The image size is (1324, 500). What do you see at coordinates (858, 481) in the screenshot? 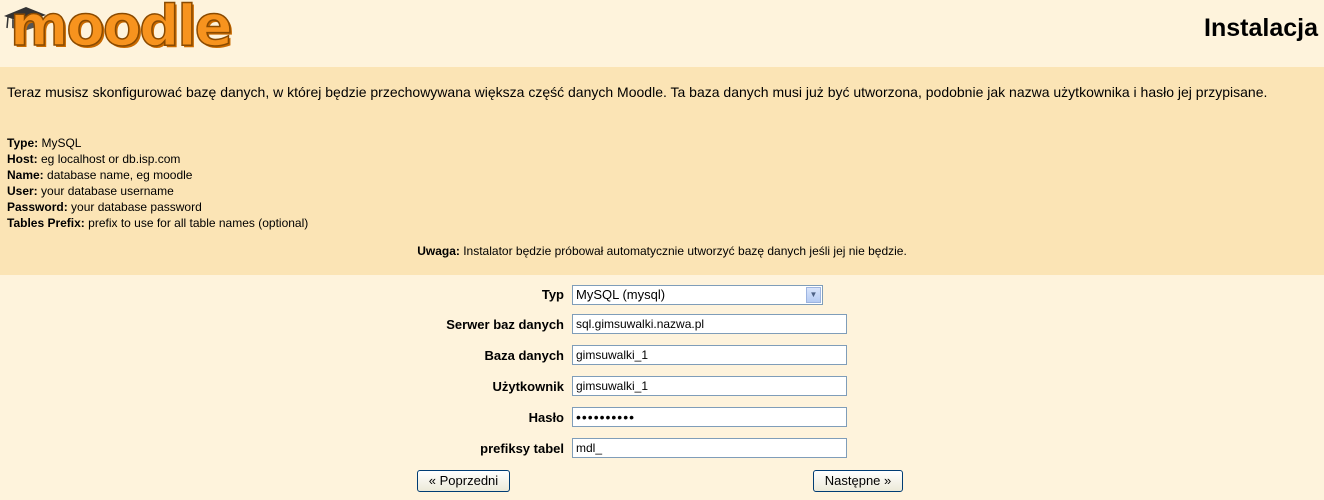
I see `next-button: Następne »` at bounding box center [858, 481].